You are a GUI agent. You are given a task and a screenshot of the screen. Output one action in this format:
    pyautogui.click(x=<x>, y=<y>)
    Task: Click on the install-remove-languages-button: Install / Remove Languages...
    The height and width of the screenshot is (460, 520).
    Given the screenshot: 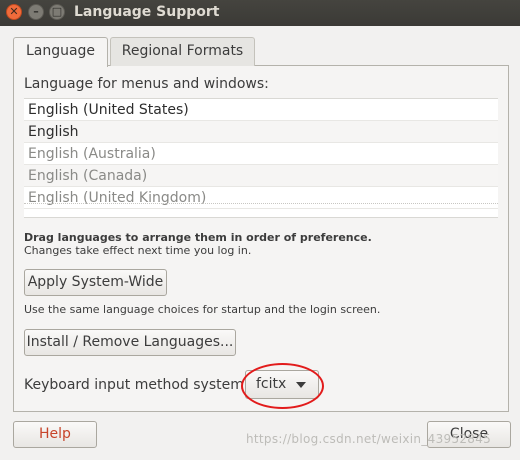 What is the action you would take?
    pyautogui.click(x=130, y=342)
    